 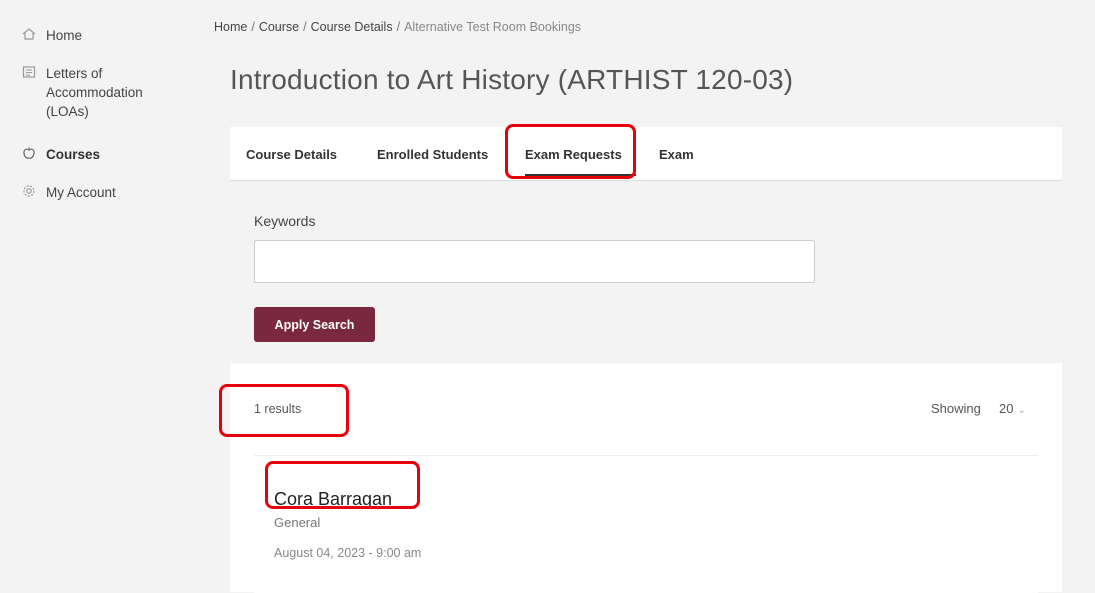 What do you see at coordinates (646, 154) in the screenshot?
I see `tab-bar` at bounding box center [646, 154].